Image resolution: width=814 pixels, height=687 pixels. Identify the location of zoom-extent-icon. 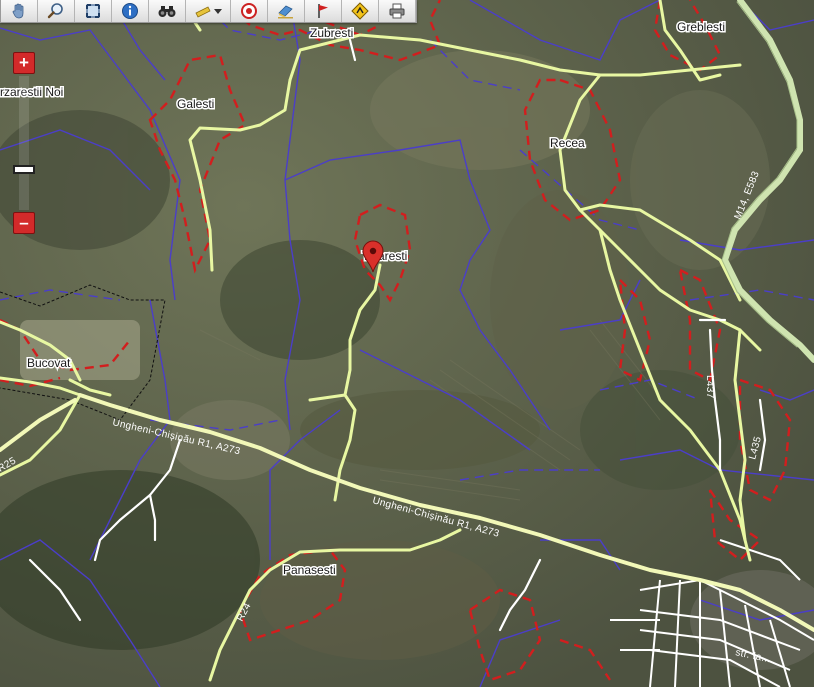
(93, 11).